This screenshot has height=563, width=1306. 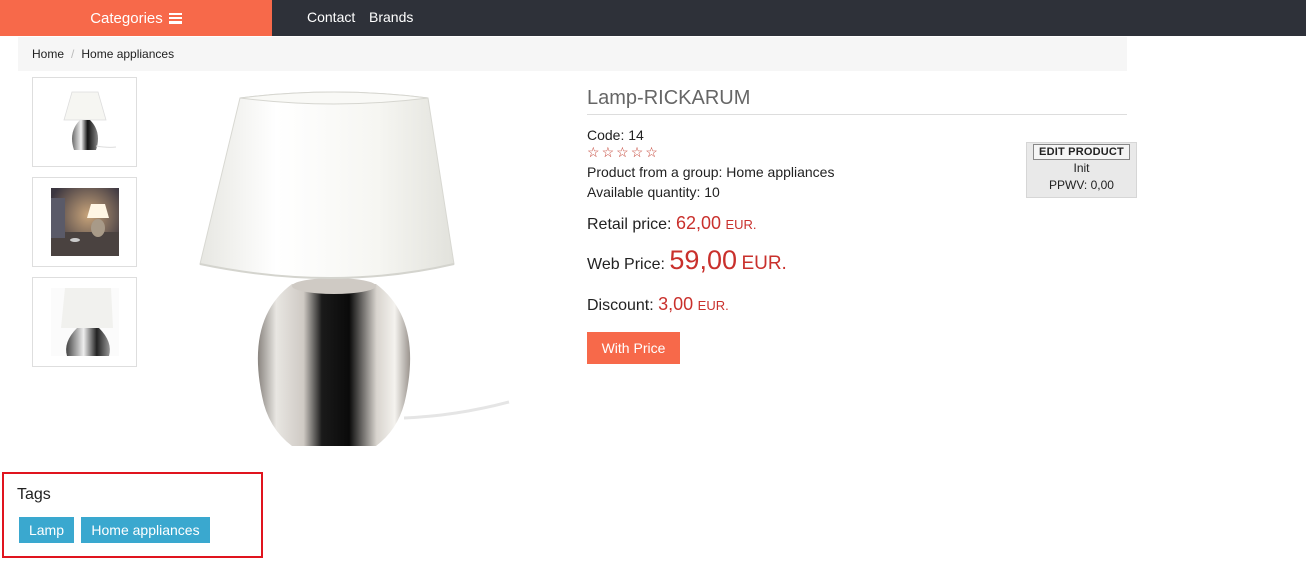 I want to click on web-currency: EUR., so click(x=764, y=263).